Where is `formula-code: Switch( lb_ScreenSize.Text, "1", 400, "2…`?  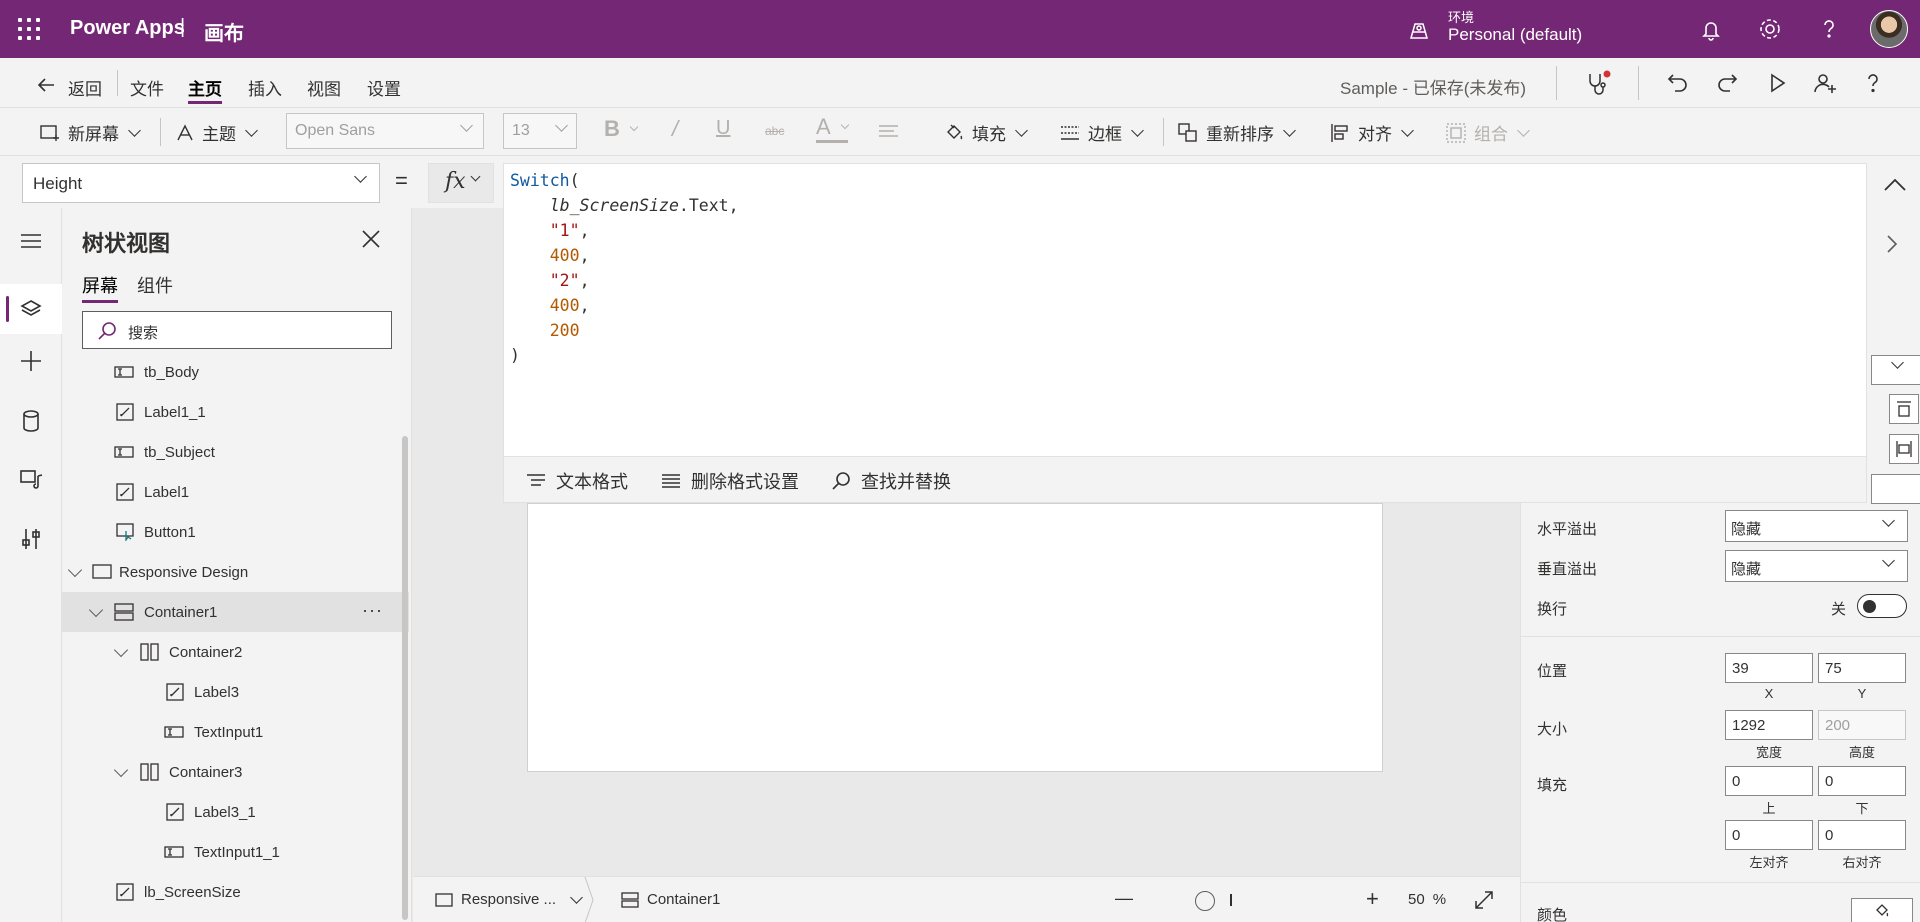 formula-code: Switch( lb_ScreenSize.Text, "1", 400, "2… is located at coordinates (624, 268).